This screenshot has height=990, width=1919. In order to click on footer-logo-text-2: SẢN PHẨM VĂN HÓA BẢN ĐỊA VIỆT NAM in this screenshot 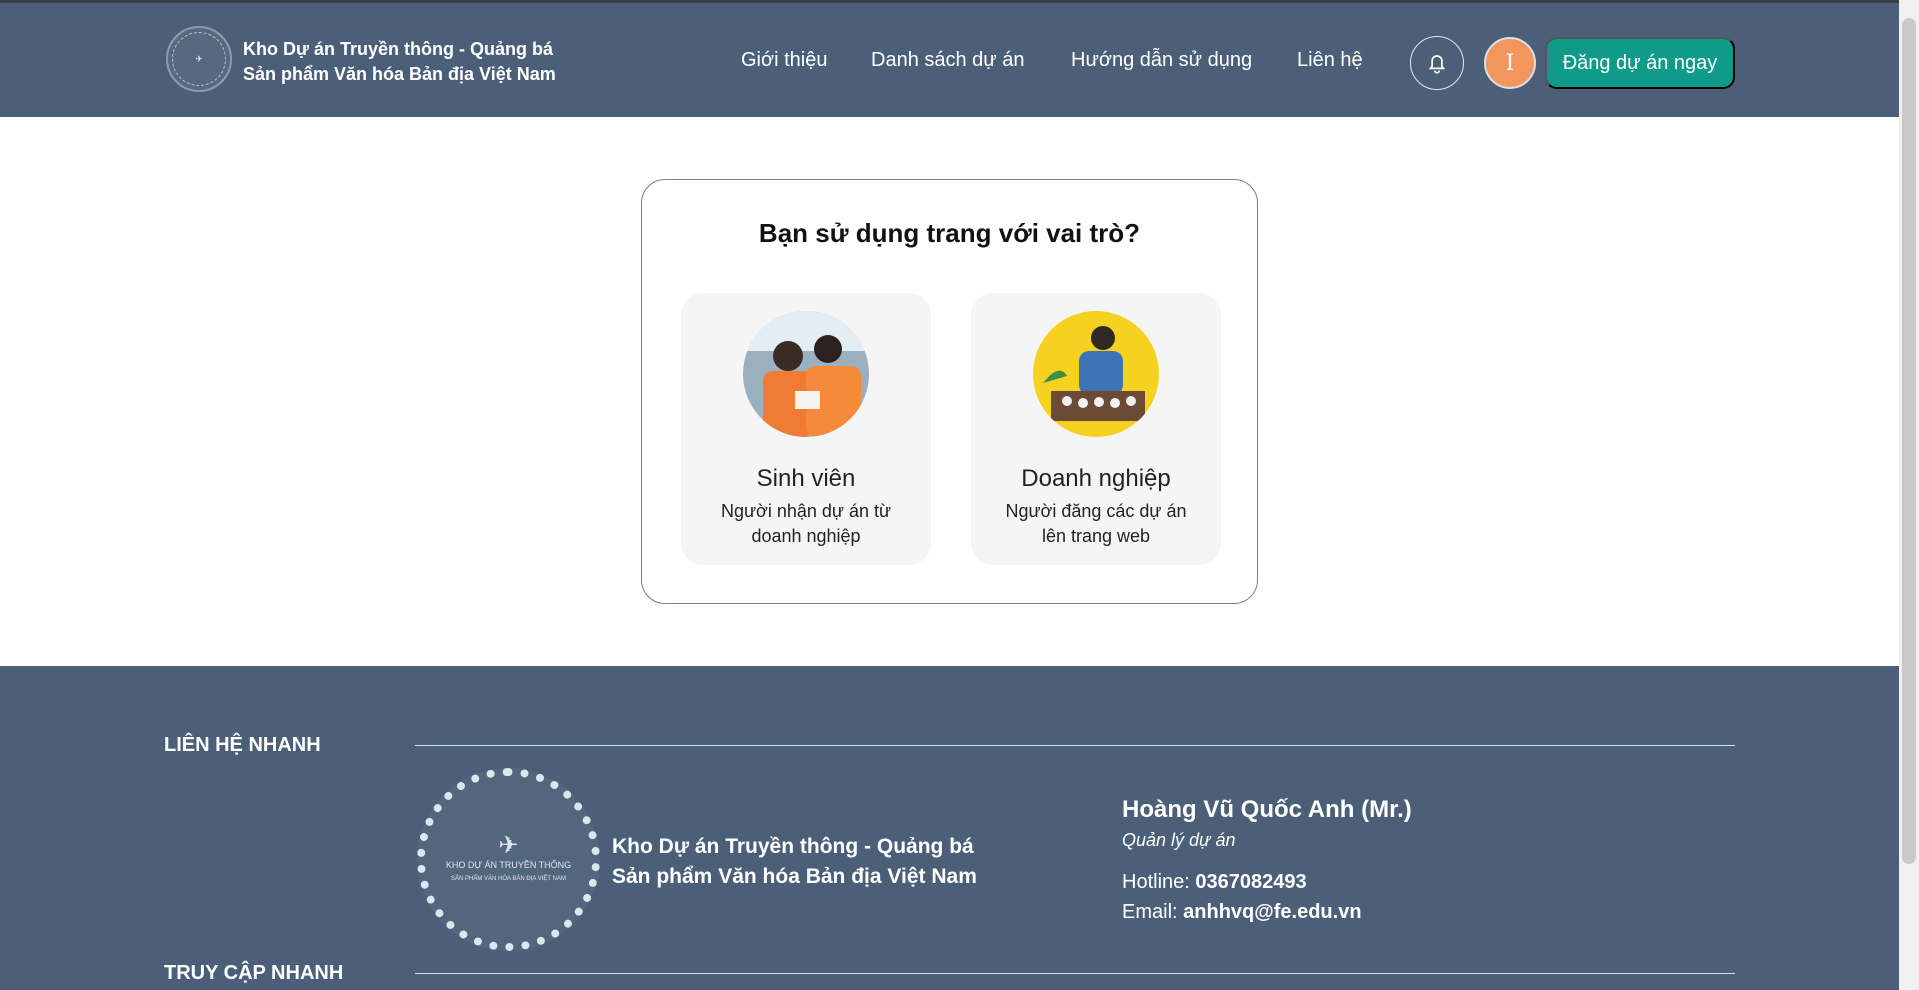, I will do `click(508, 879)`.